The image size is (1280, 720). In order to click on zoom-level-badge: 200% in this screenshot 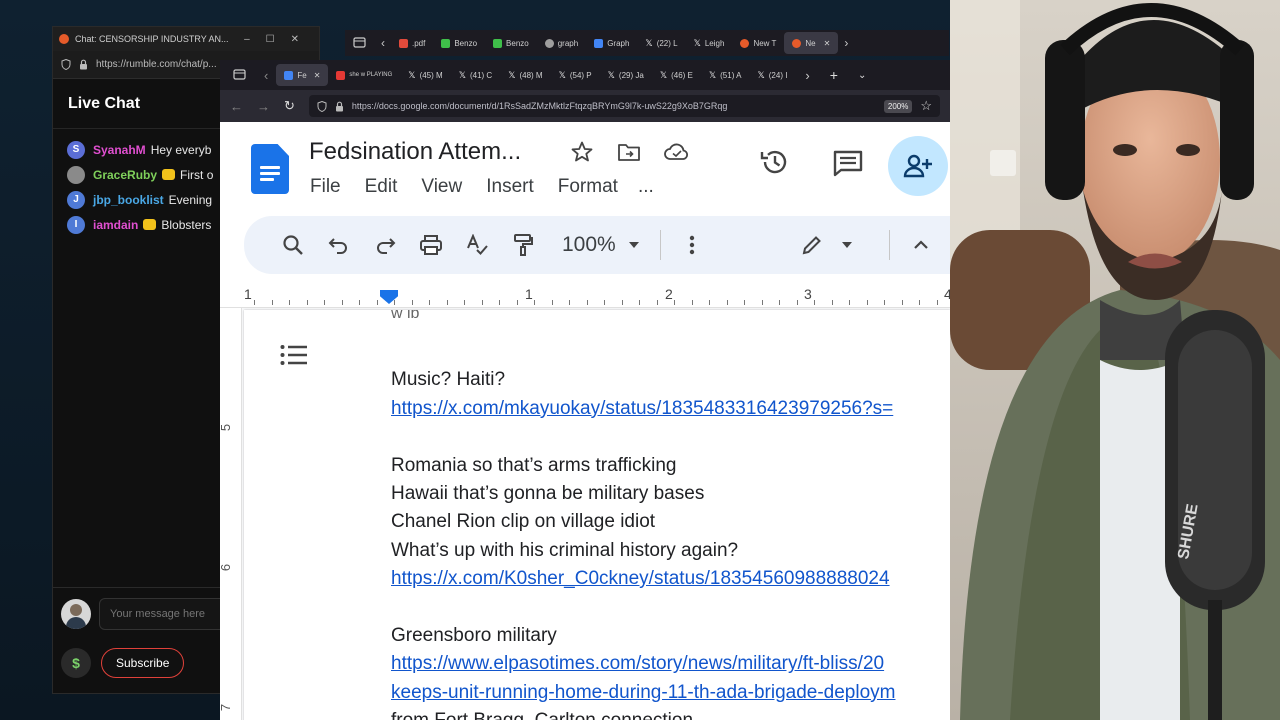, I will do `click(898, 106)`.